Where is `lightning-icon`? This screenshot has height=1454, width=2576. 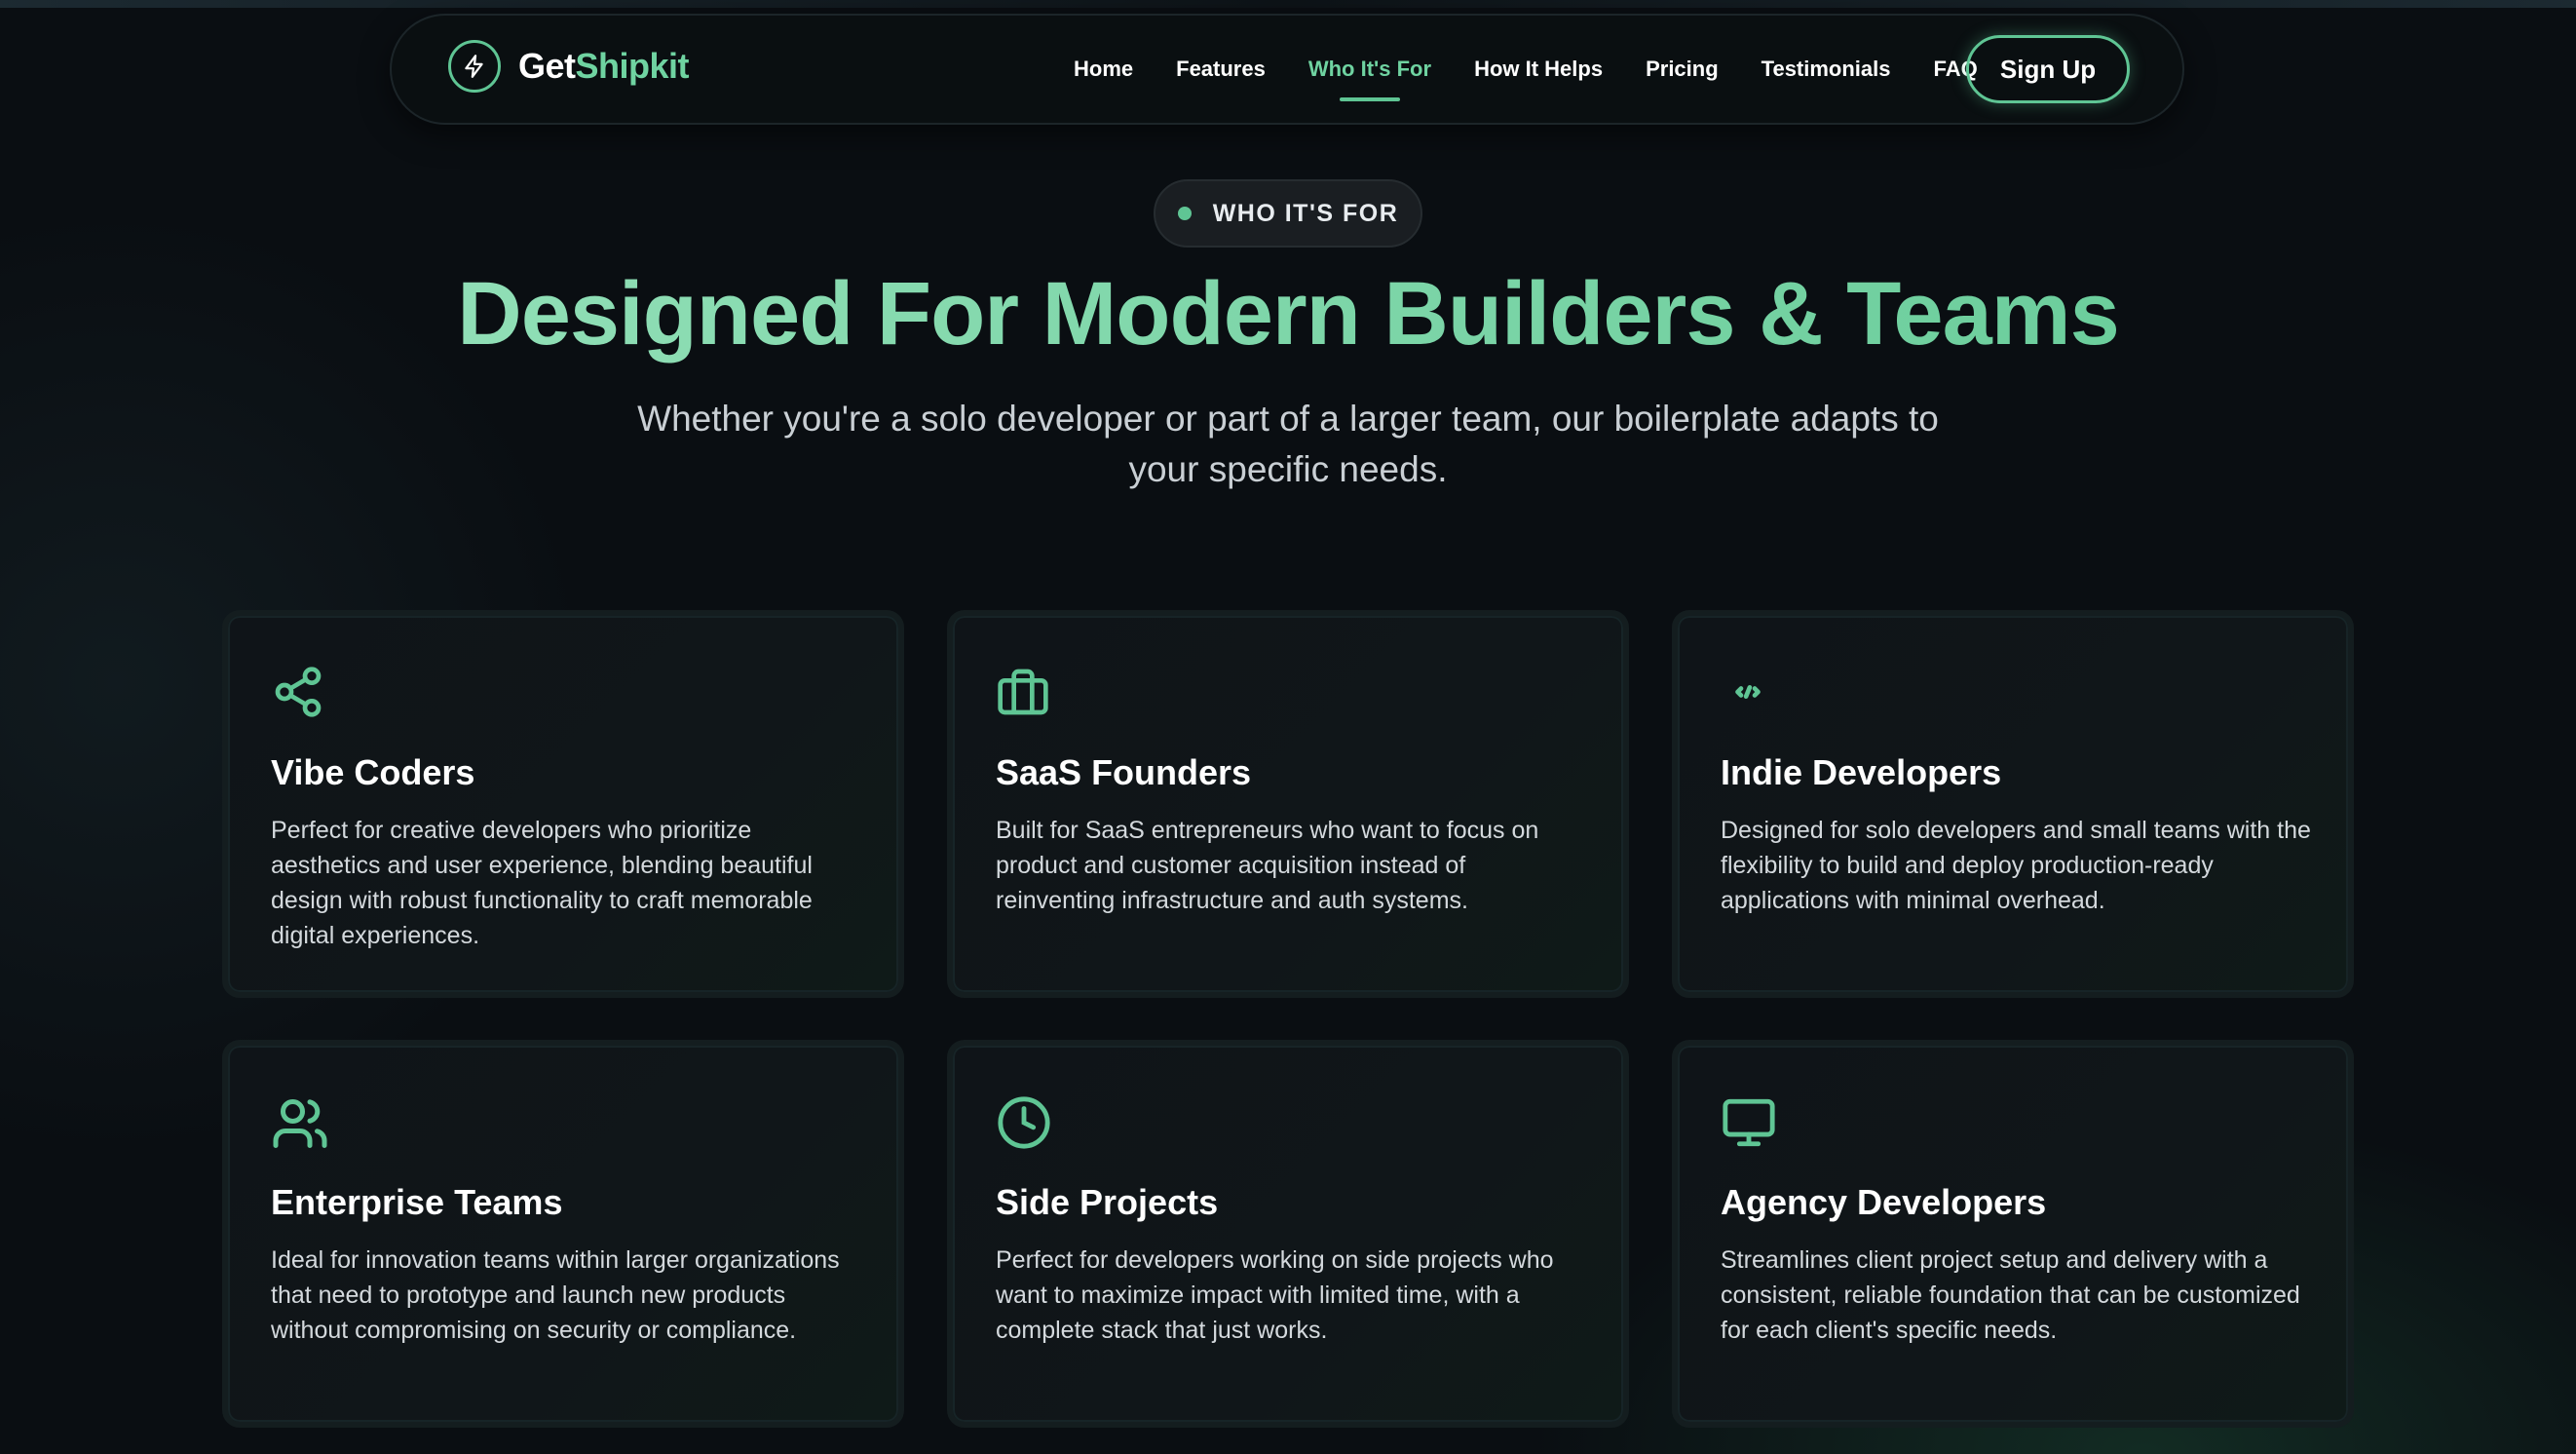
lightning-icon is located at coordinates (474, 66).